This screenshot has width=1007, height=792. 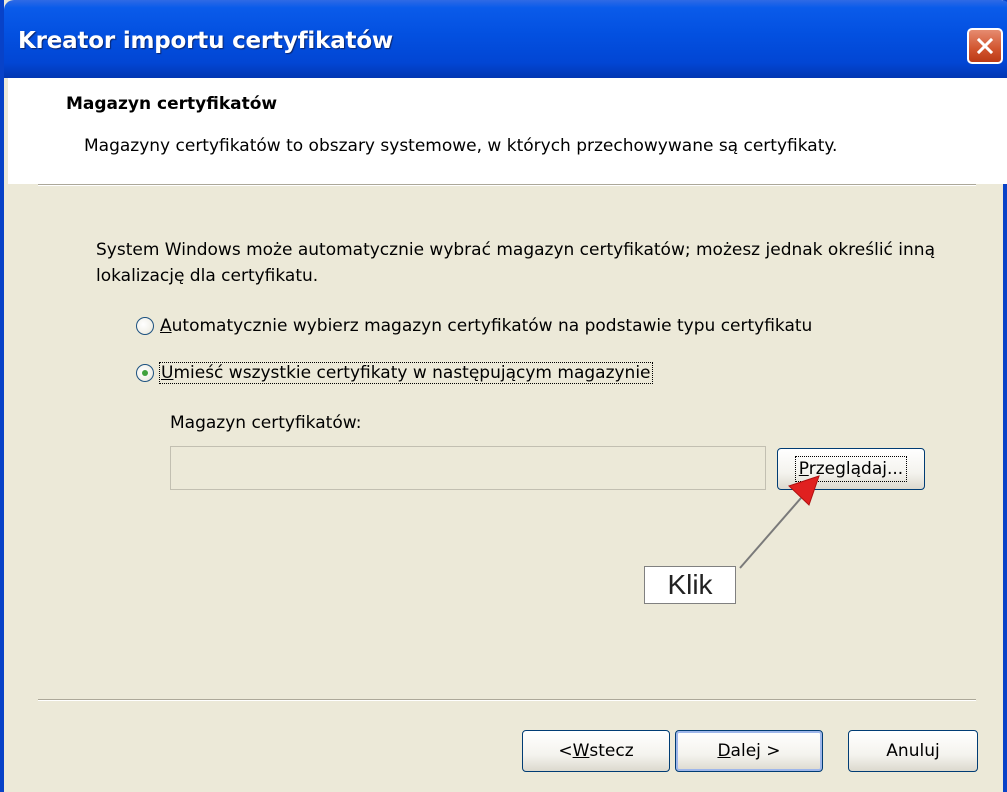 What do you see at coordinates (507, 185) in the screenshot?
I see `header-divider` at bounding box center [507, 185].